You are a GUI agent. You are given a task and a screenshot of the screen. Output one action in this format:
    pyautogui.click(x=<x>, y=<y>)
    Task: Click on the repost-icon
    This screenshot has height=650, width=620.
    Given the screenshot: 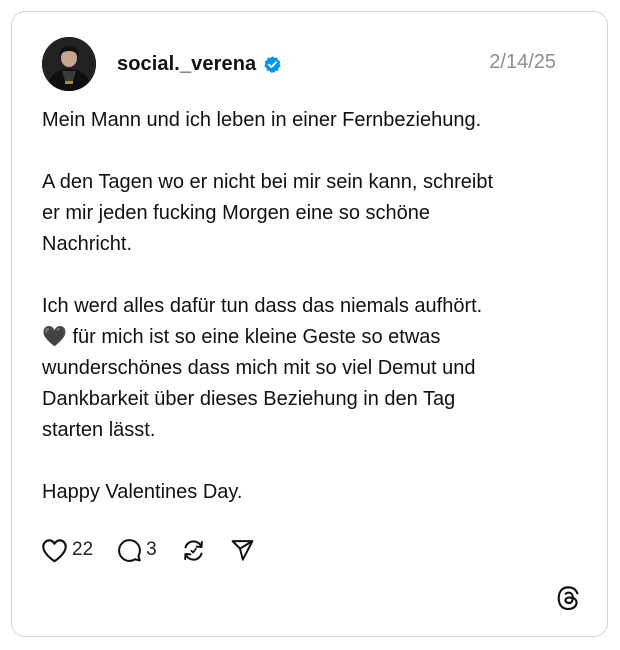 What is the action you would take?
    pyautogui.click(x=193, y=550)
    